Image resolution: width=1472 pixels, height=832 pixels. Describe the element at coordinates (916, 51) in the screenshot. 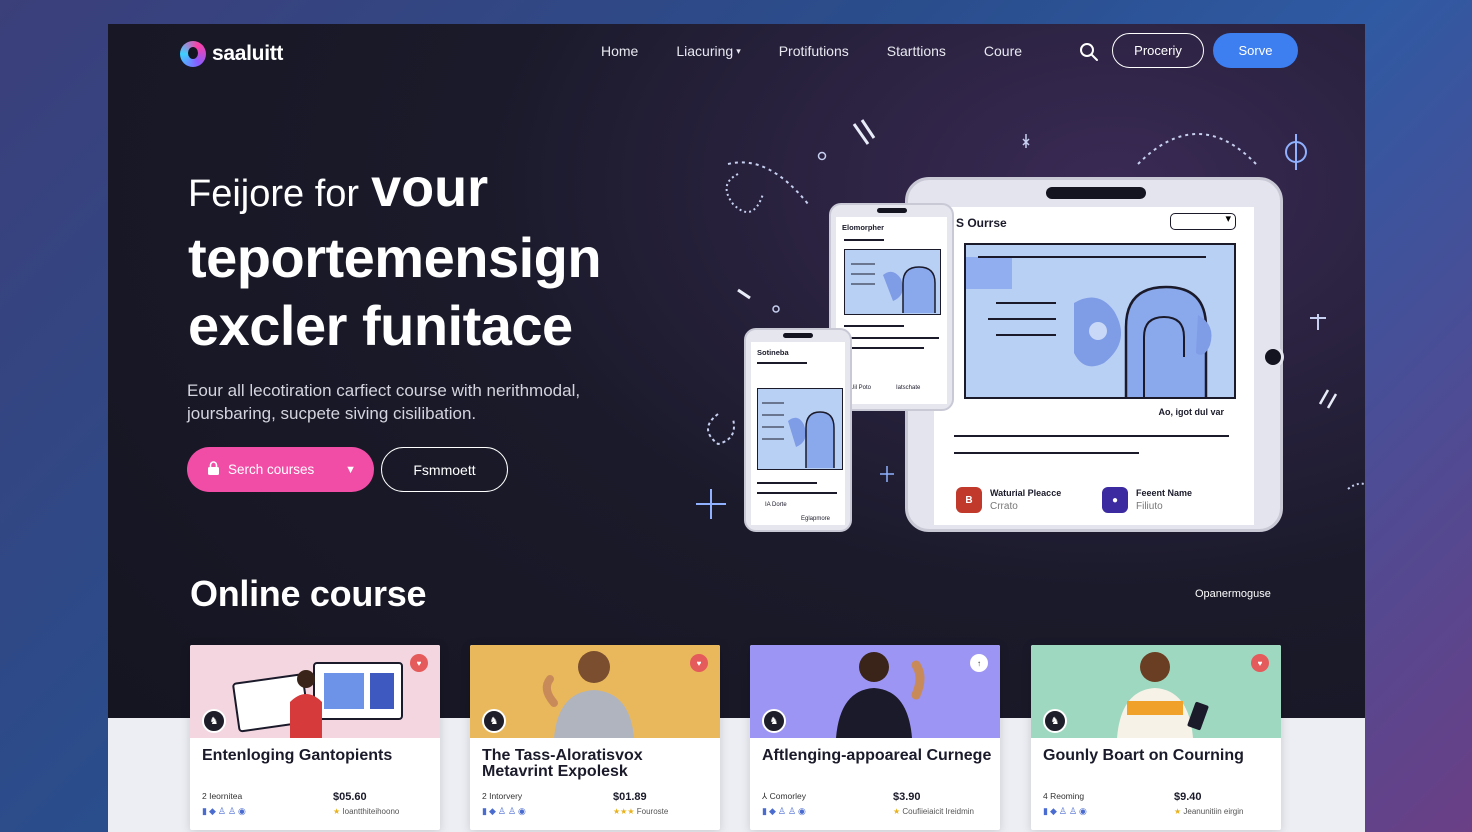

I see `nav-item-stations: Starttions` at that location.